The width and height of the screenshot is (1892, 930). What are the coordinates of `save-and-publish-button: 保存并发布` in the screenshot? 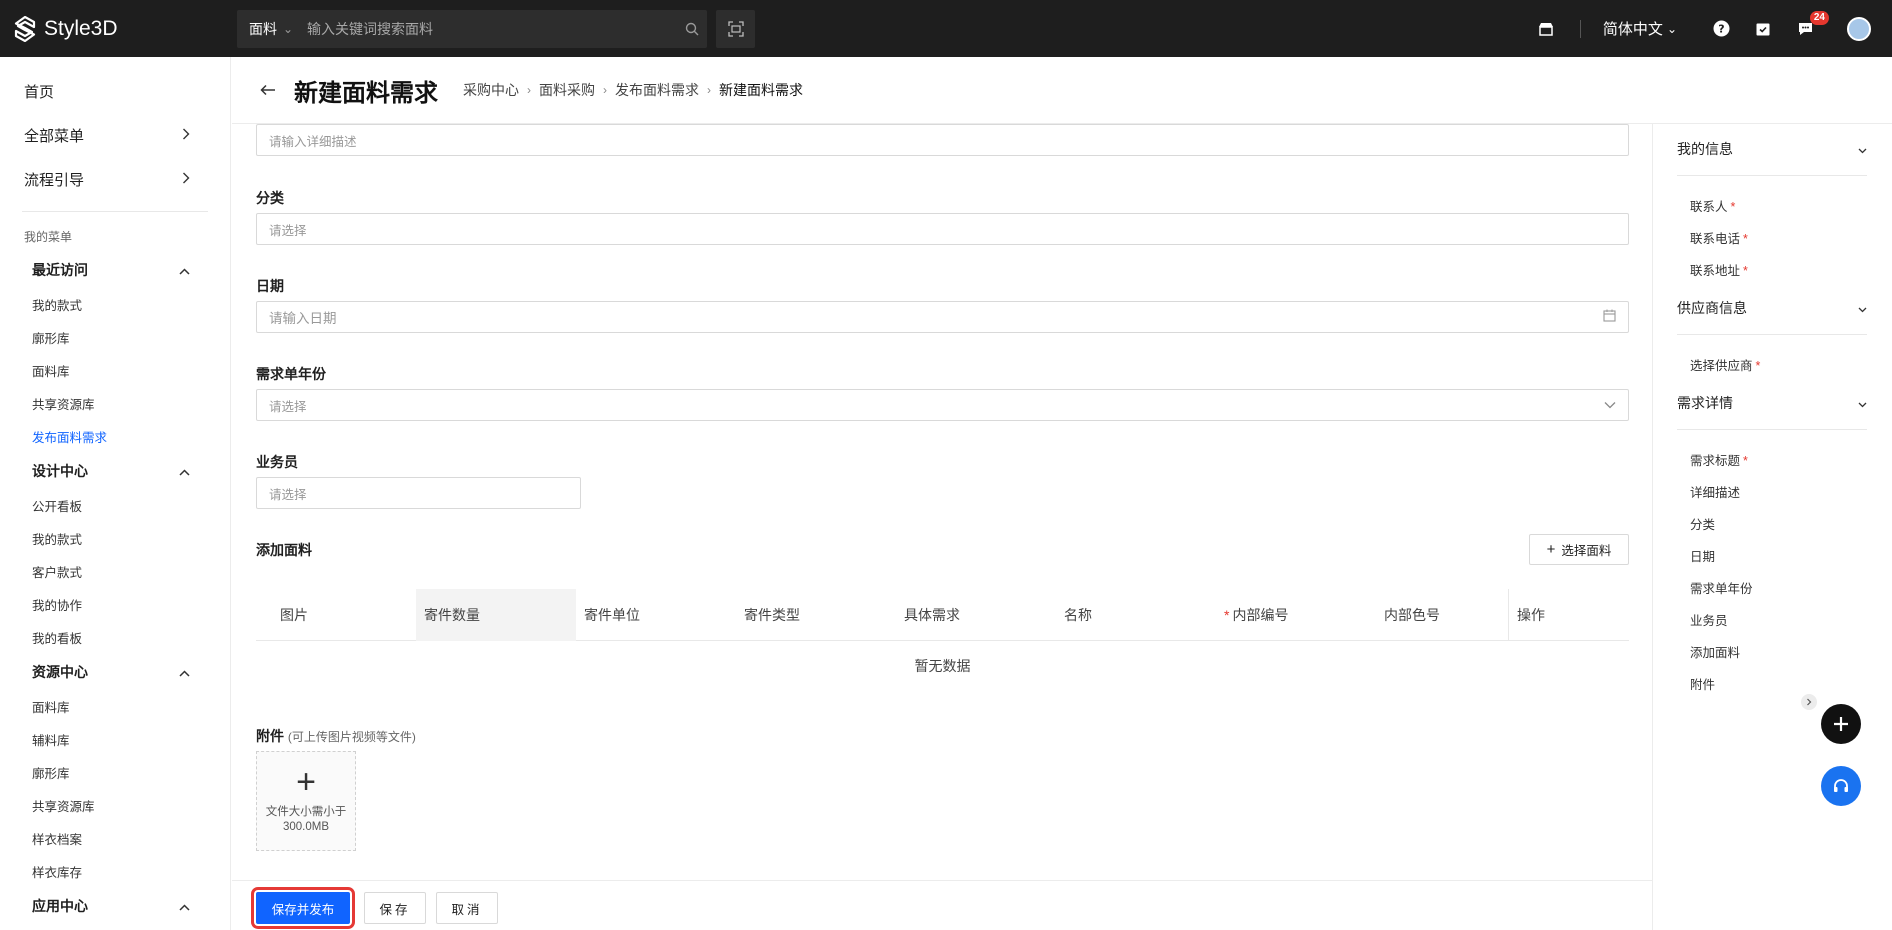 It's located at (303, 908).